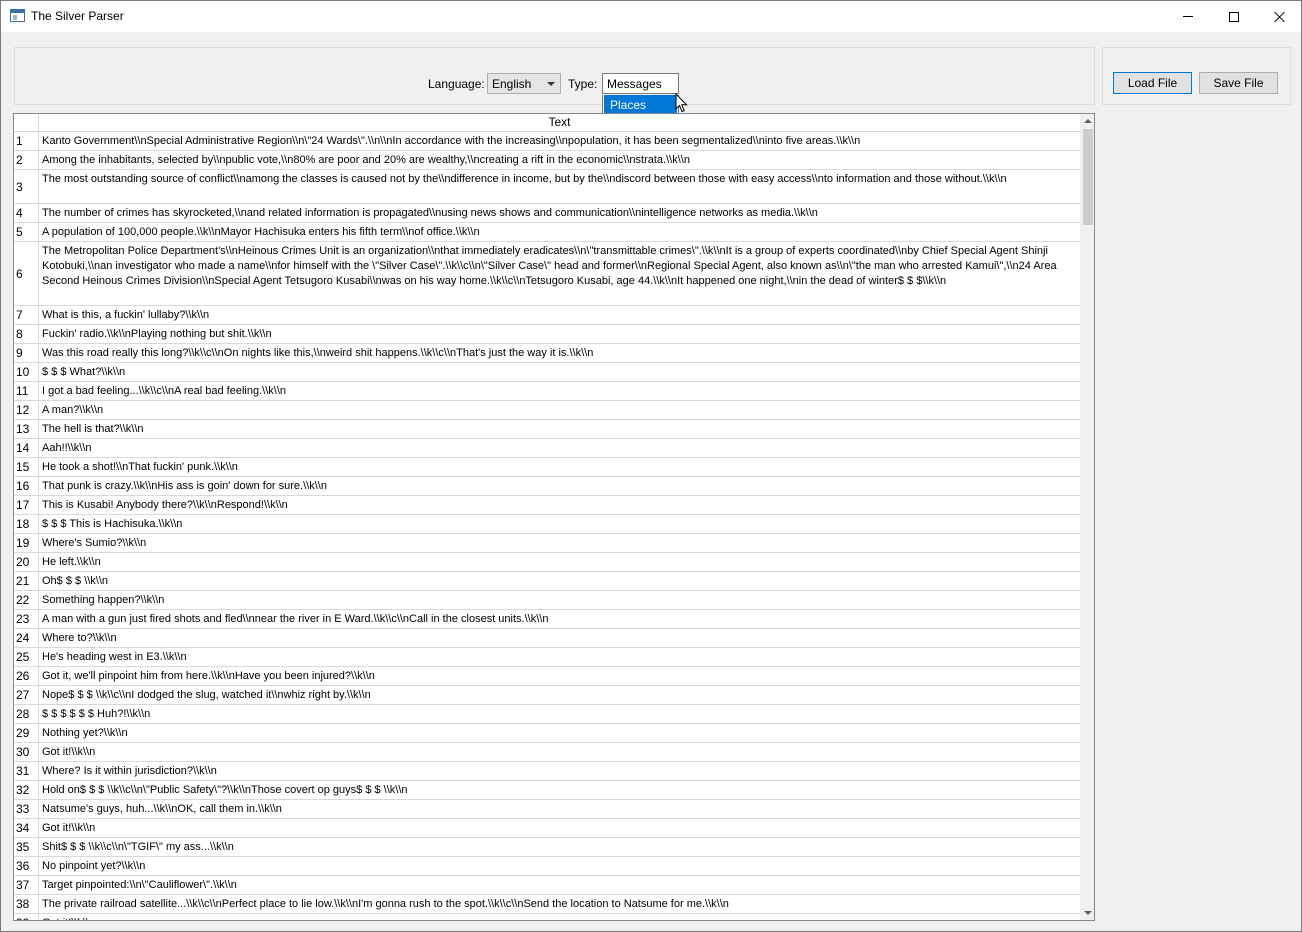 This screenshot has height=932, width=1302. Describe the element at coordinates (1088, 177) in the screenshot. I see `scrollbar-thumb` at that location.